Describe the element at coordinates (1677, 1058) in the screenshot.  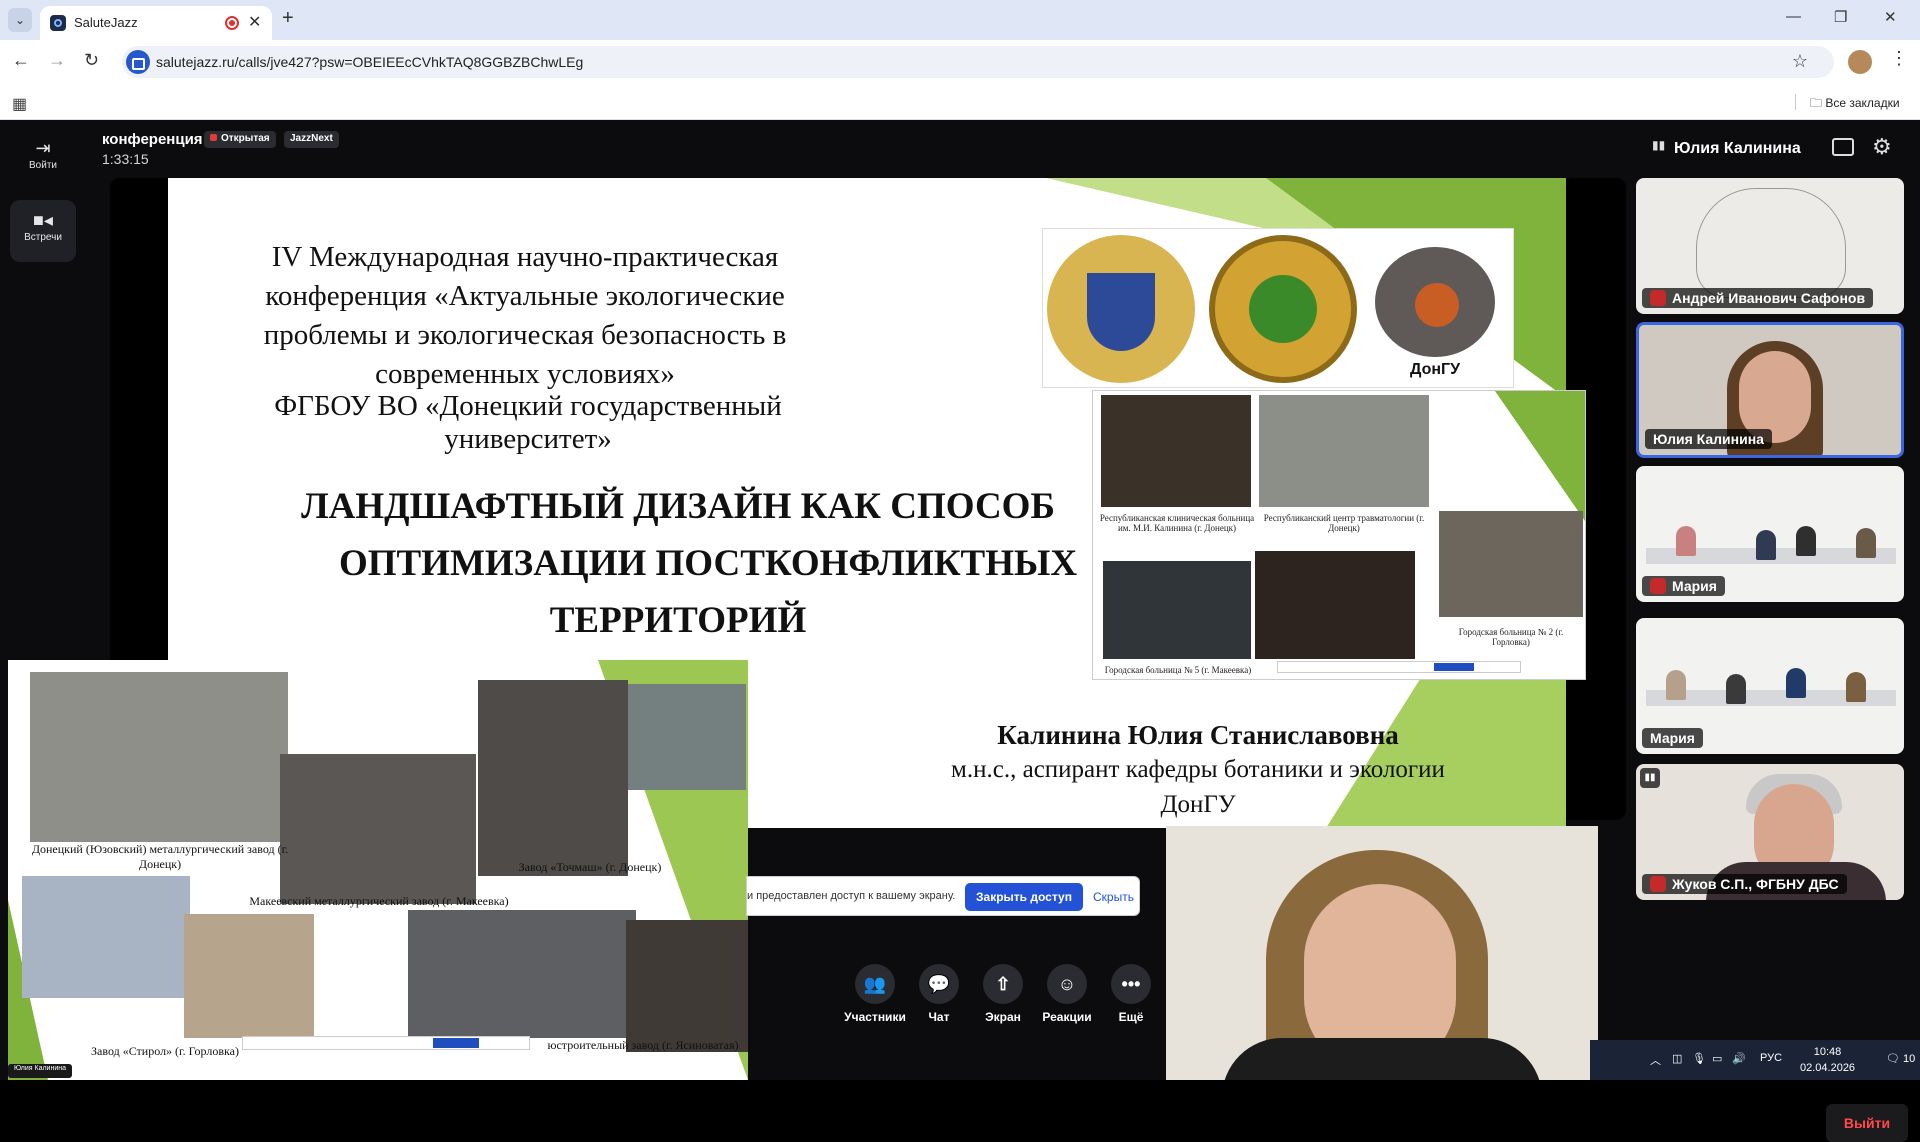
I see `camera-tray-icon: ◫` at that location.